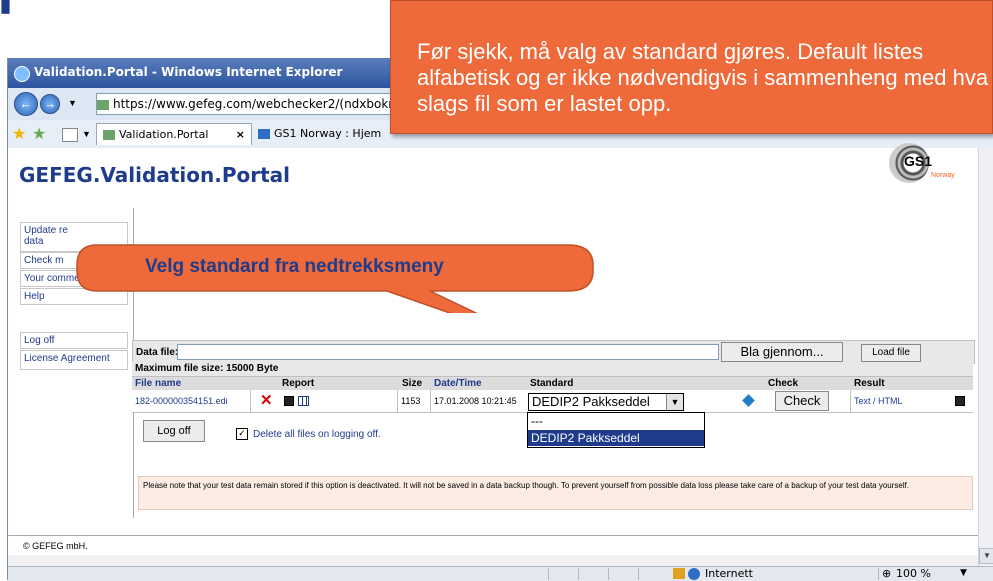 The height and width of the screenshot is (581, 993). What do you see at coordinates (181, 401) in the screenshot?
I see `file-name-cell: 182-000000354151.edi` at bounding box center [181, 401].